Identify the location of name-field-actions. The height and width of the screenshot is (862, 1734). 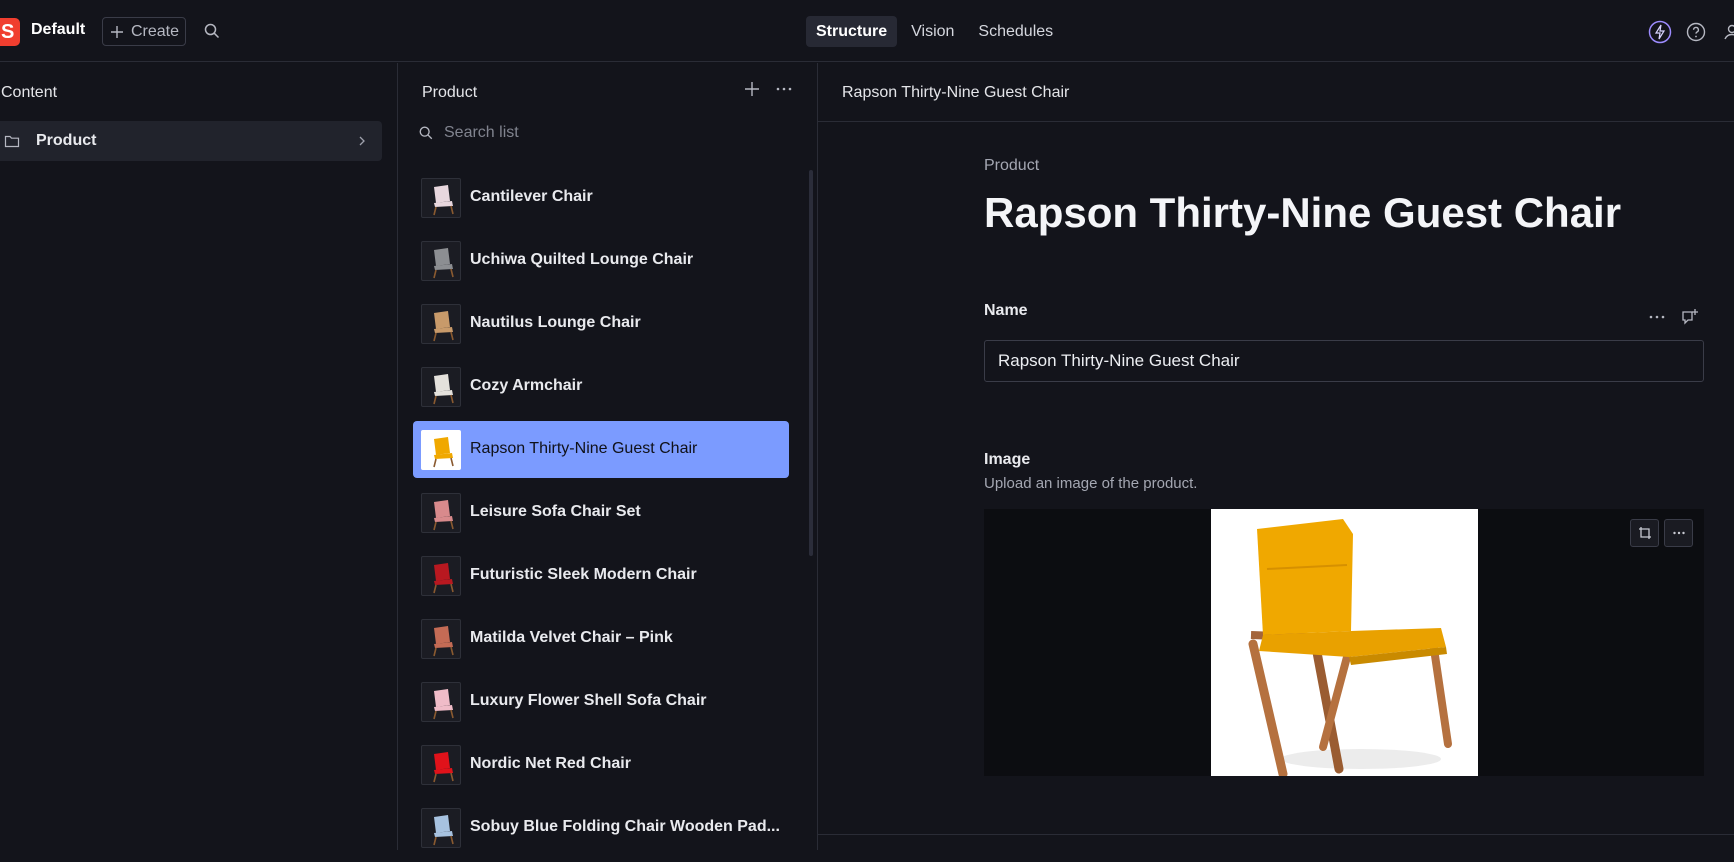
(1674, 317).